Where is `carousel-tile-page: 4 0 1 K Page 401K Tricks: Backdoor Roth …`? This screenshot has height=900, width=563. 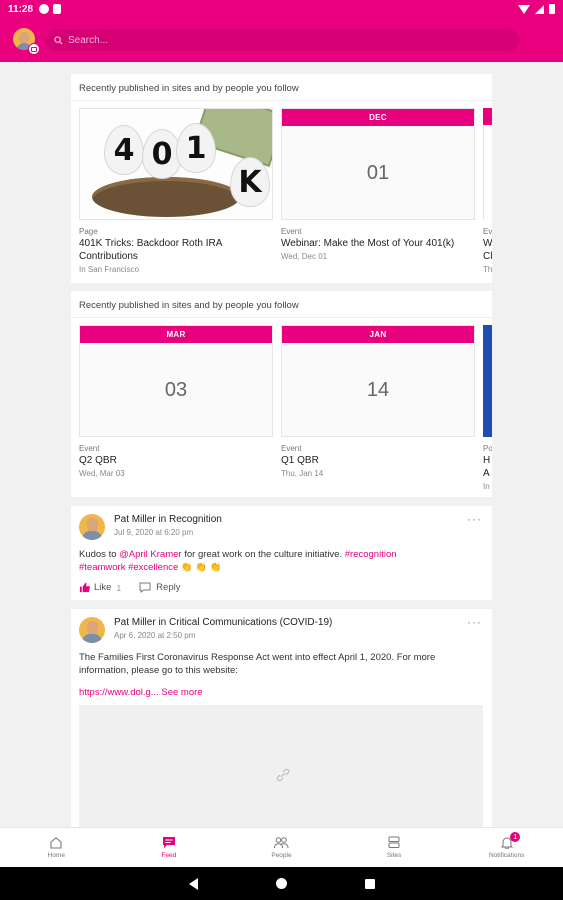
carousel-tile-page: 4 0 1 K Page 401K Tricks: Backdoor Roth … is located at coordinates (176, 191).